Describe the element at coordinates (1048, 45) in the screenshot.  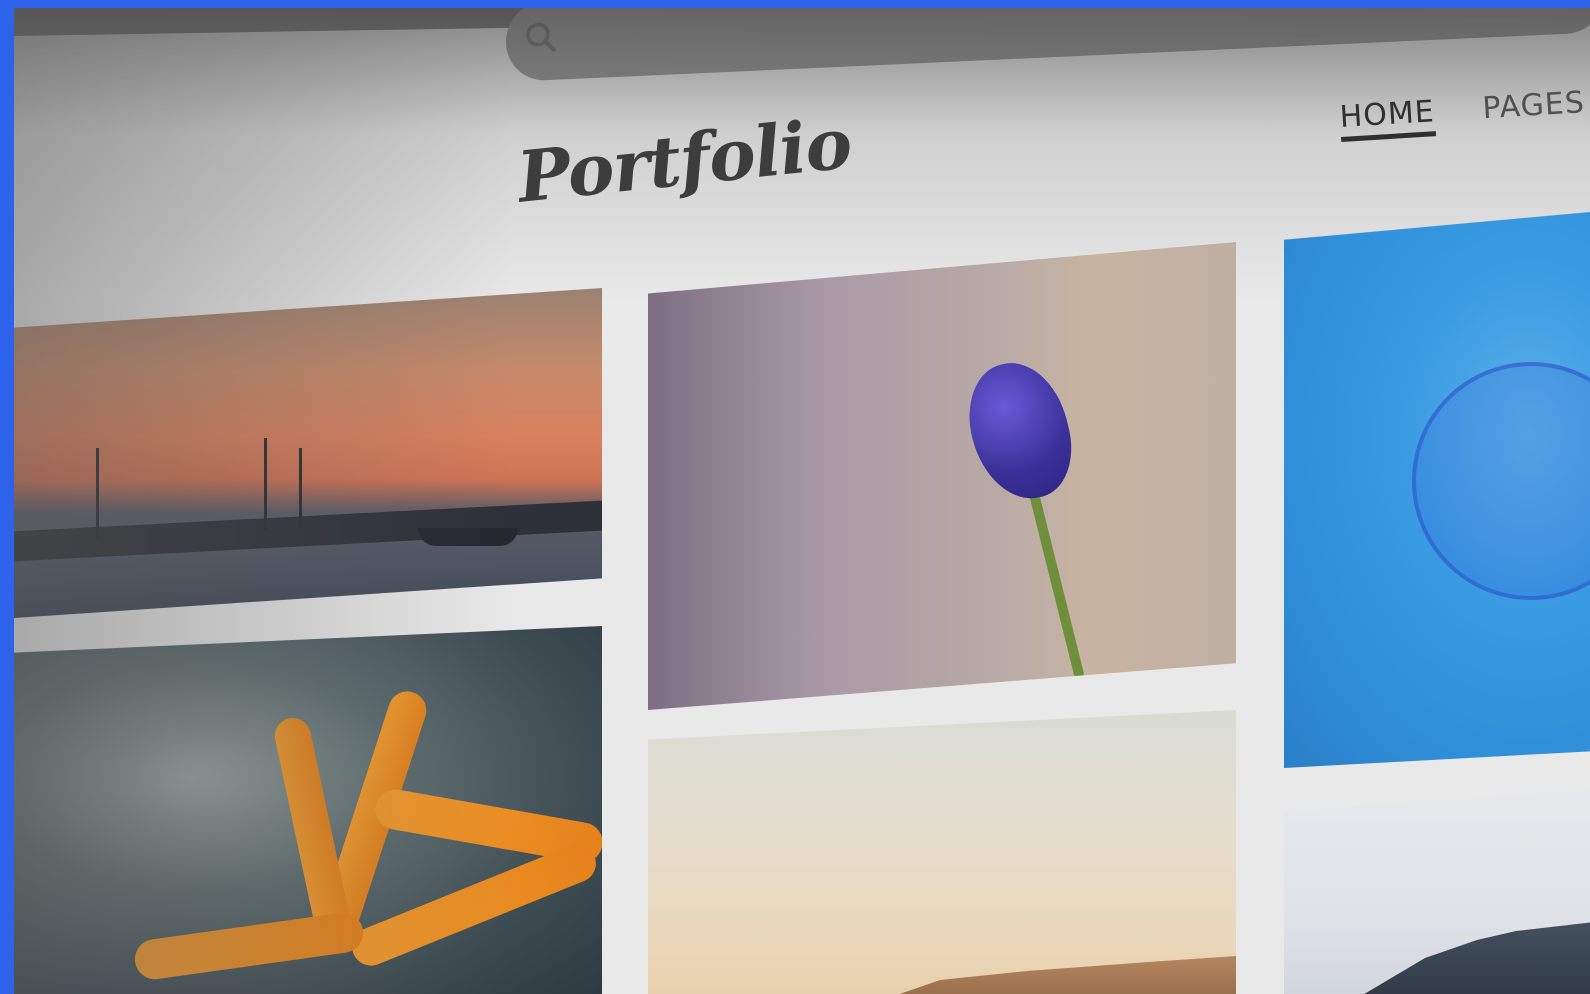
I see `search-input` at that location.